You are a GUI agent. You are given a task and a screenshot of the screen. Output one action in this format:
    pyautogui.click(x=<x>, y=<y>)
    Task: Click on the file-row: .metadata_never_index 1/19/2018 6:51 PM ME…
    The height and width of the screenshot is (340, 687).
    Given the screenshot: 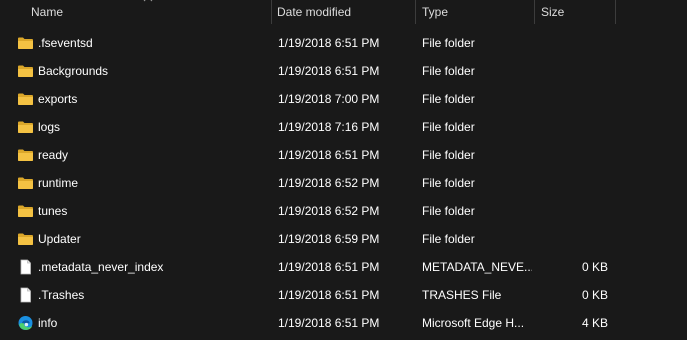 What is the action you would take?
    pyautogui.click(x=343, y=267)
    